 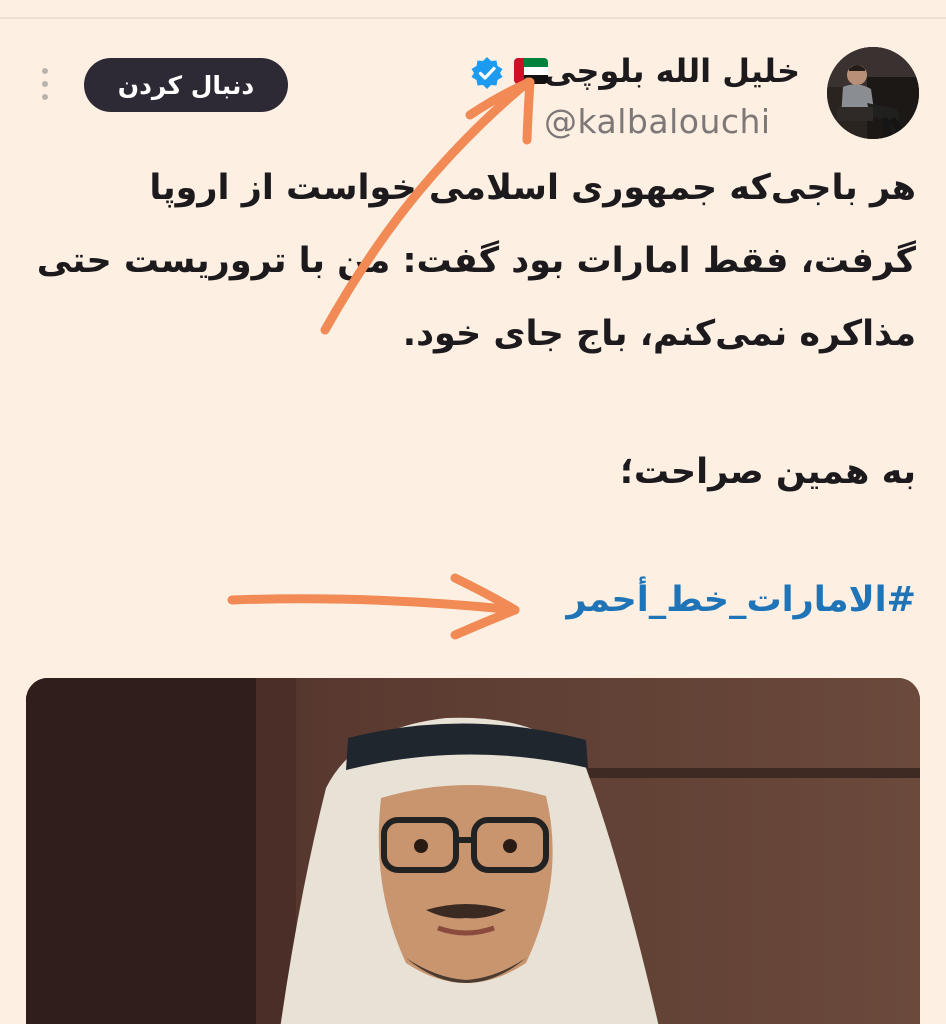 What do you see at coordinates (659, 334) in the screenshot?
I see `tweet-text-line-3: مذاکره نمی‌کنم، باج جای خود.` at bounding box center [659, 334].